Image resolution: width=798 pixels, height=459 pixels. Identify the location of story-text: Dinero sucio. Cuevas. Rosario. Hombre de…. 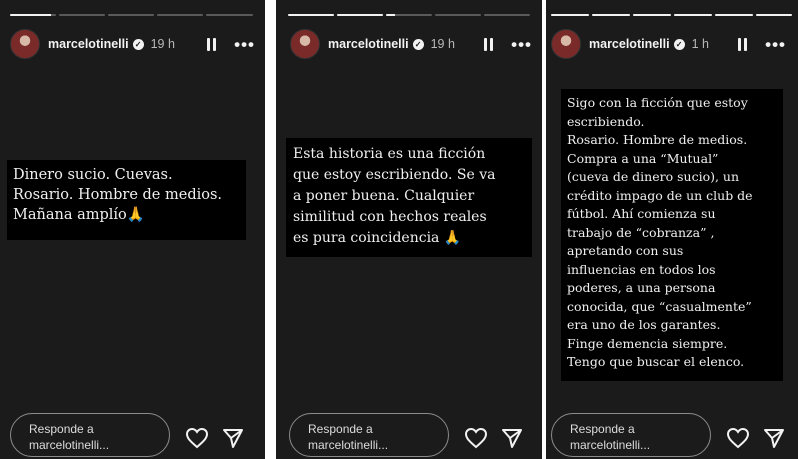
(126, 200).